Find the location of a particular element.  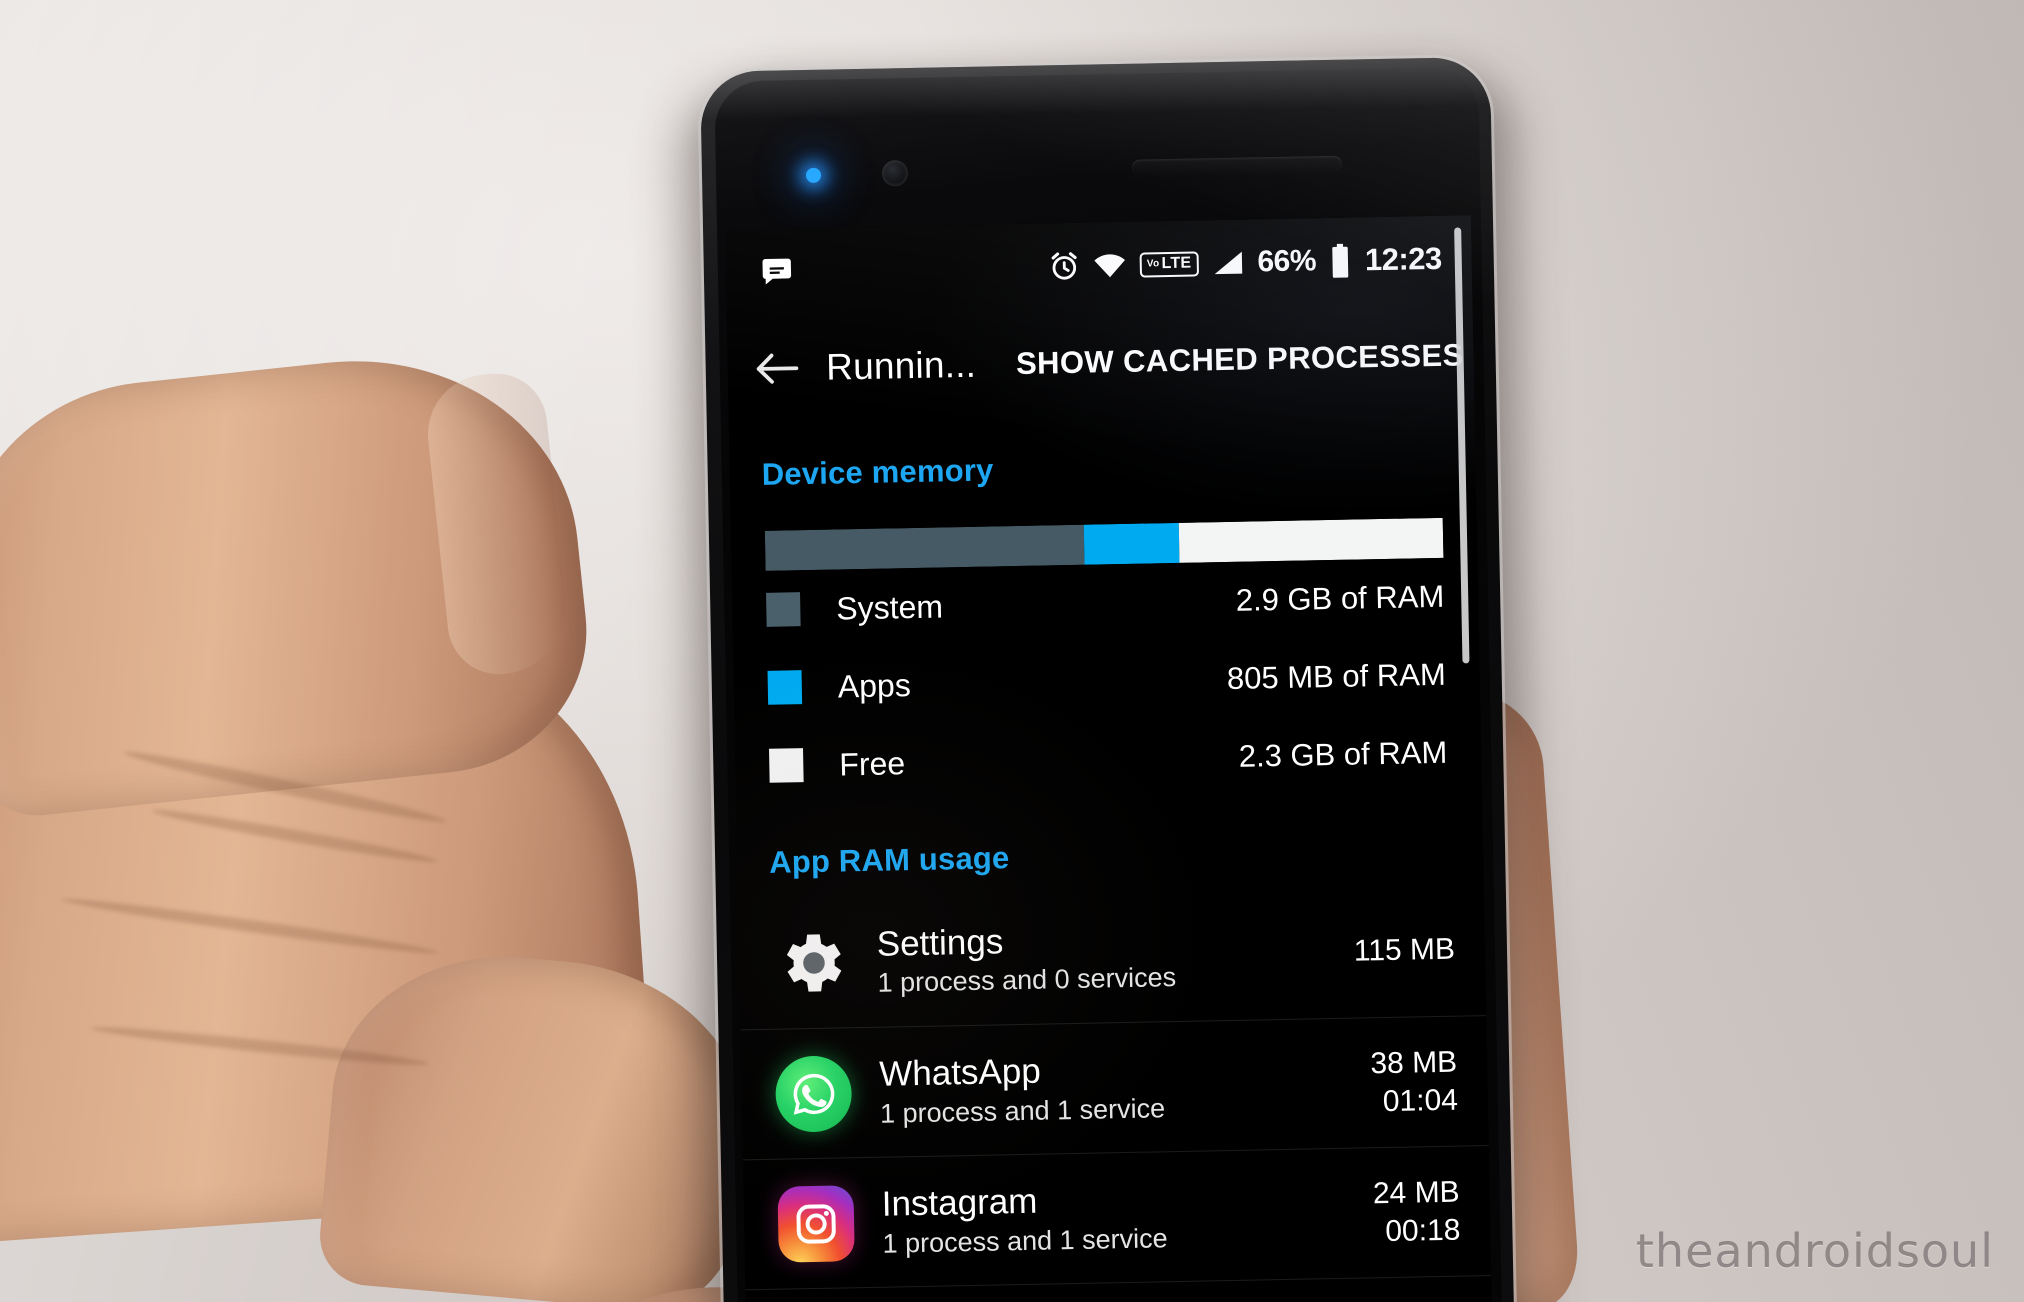

app-ram-list: Settings 1 process and 0 services 115 MB is located at coordinates (1115, 1093).